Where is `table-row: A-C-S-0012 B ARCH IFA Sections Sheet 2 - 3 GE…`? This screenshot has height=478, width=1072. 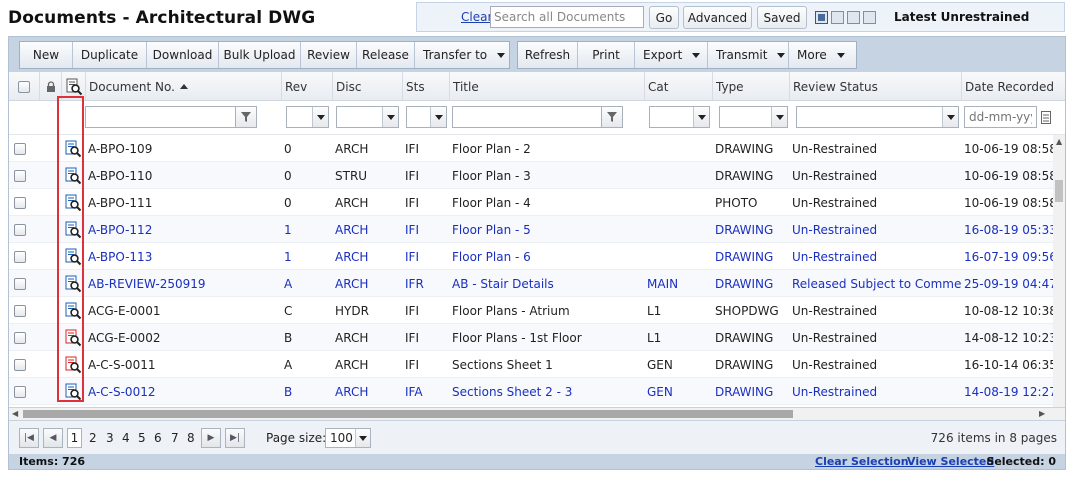 table-row: A-C-S-0012 B ARCH IFA Sections Sheet 2 - 3 GE… is located at coordinates (531, 391).